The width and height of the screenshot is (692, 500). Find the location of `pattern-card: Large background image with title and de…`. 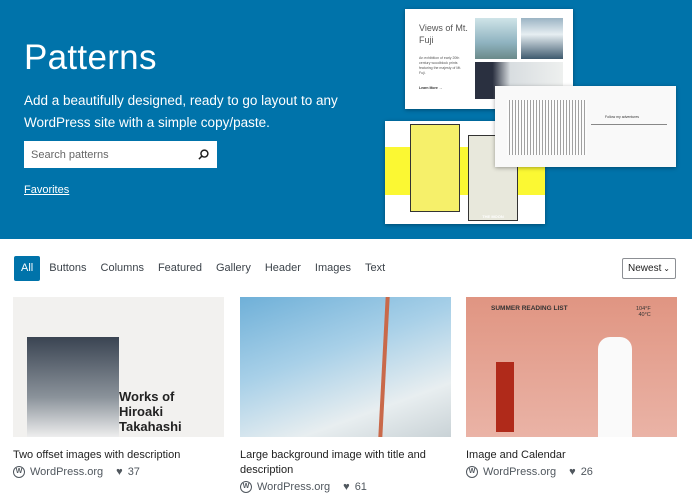

pattern-card: Large background image with title and de… is located at coordinates (345, 395).